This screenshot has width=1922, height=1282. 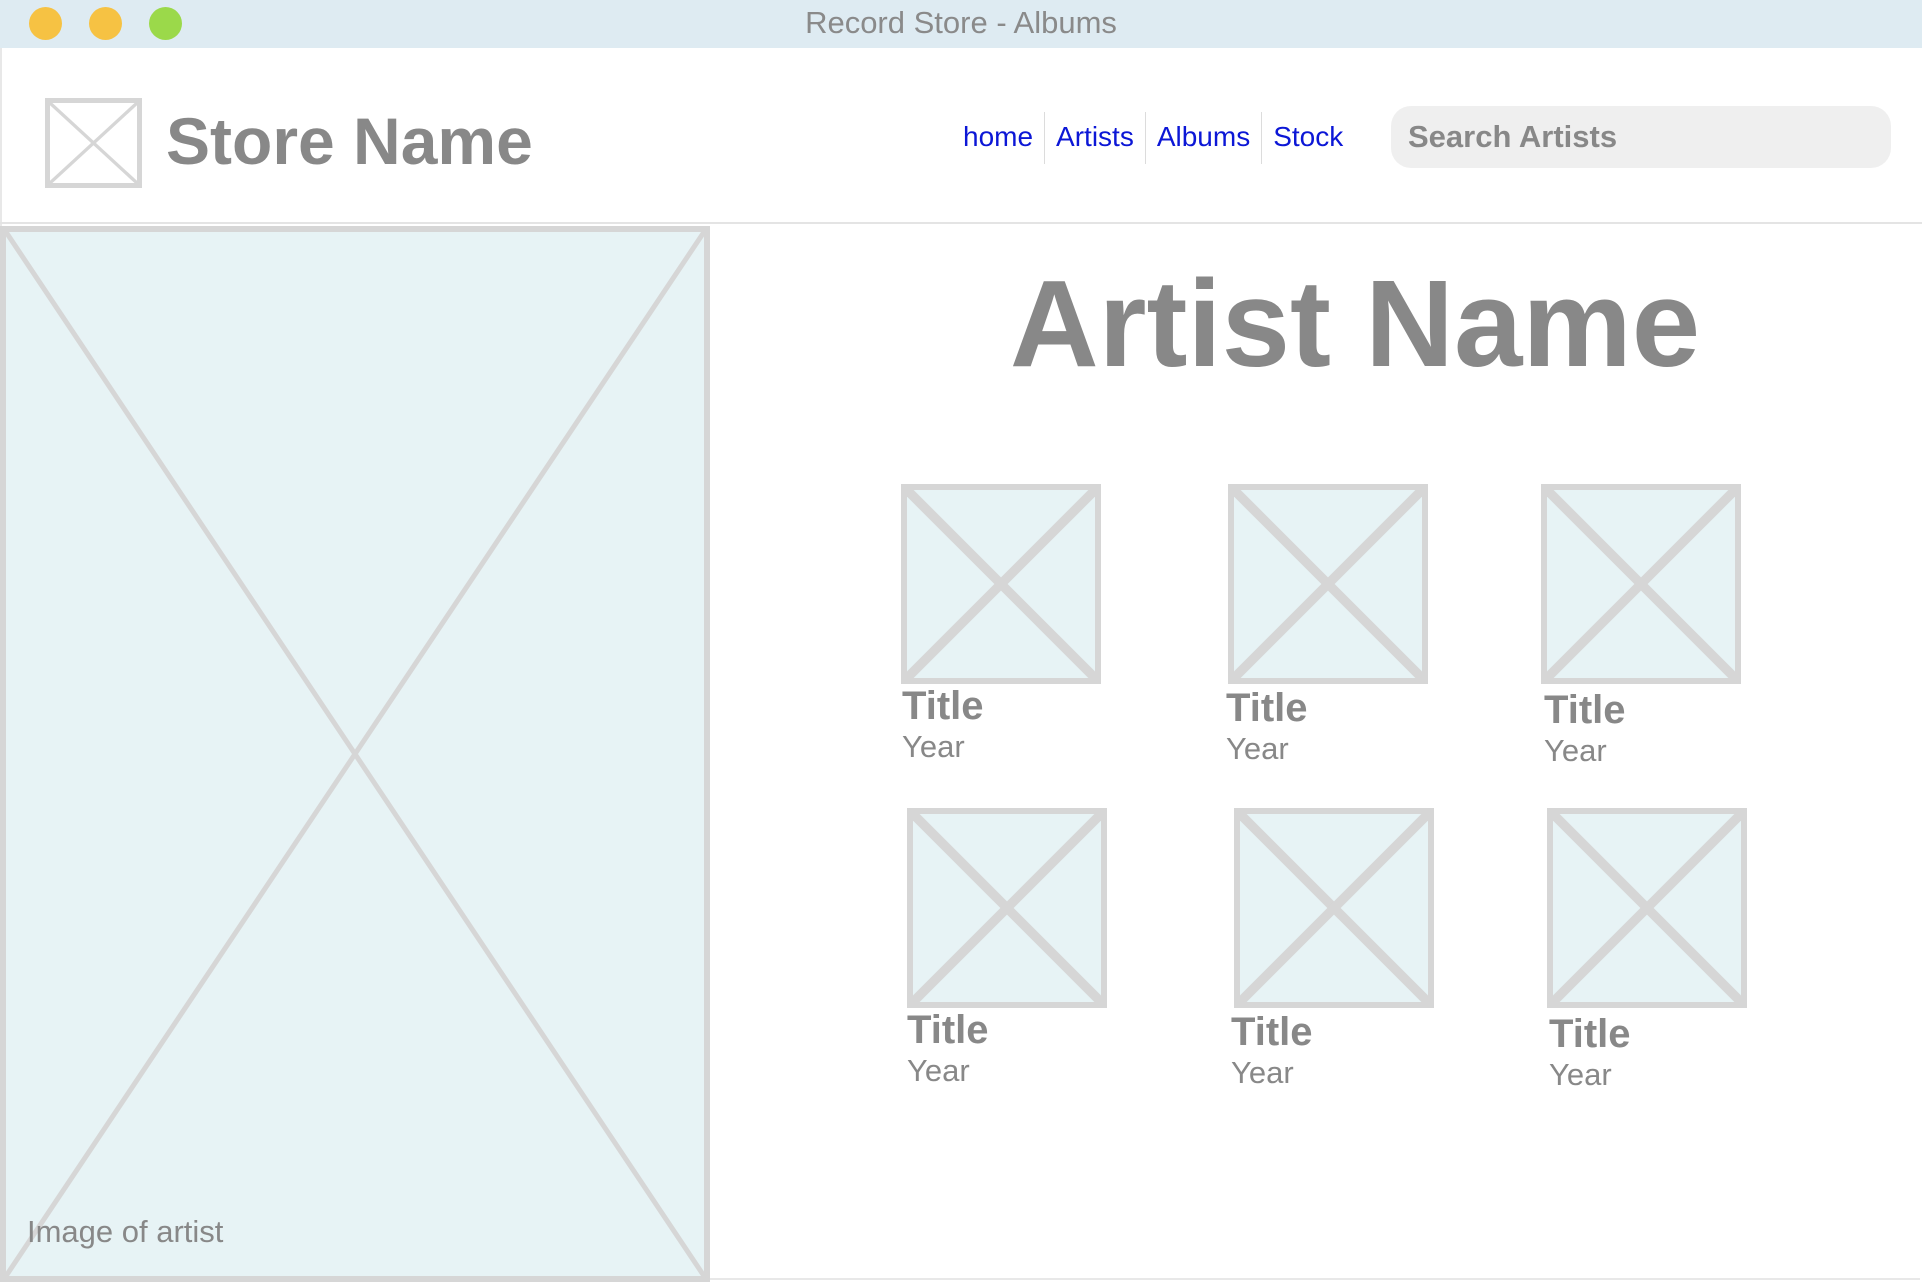 What do you see at coordinates (933, 746) in the screenshot?
I see `album-year-1: Year` at bounding box center [933, 746].